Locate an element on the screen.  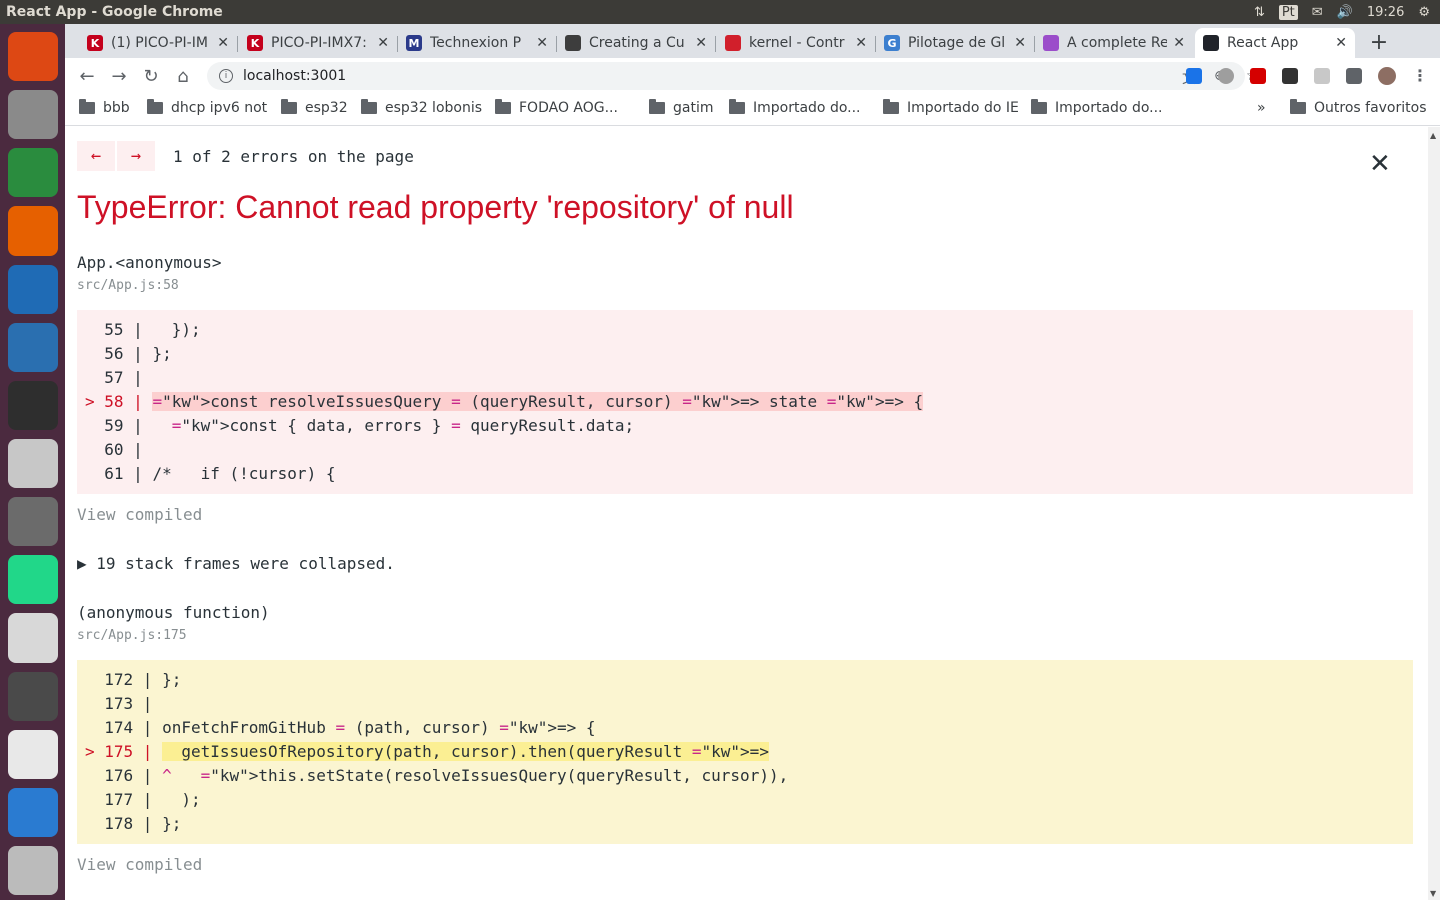
tab-title: PICO-PI-IMX7: is located at coordinates (319, 43).